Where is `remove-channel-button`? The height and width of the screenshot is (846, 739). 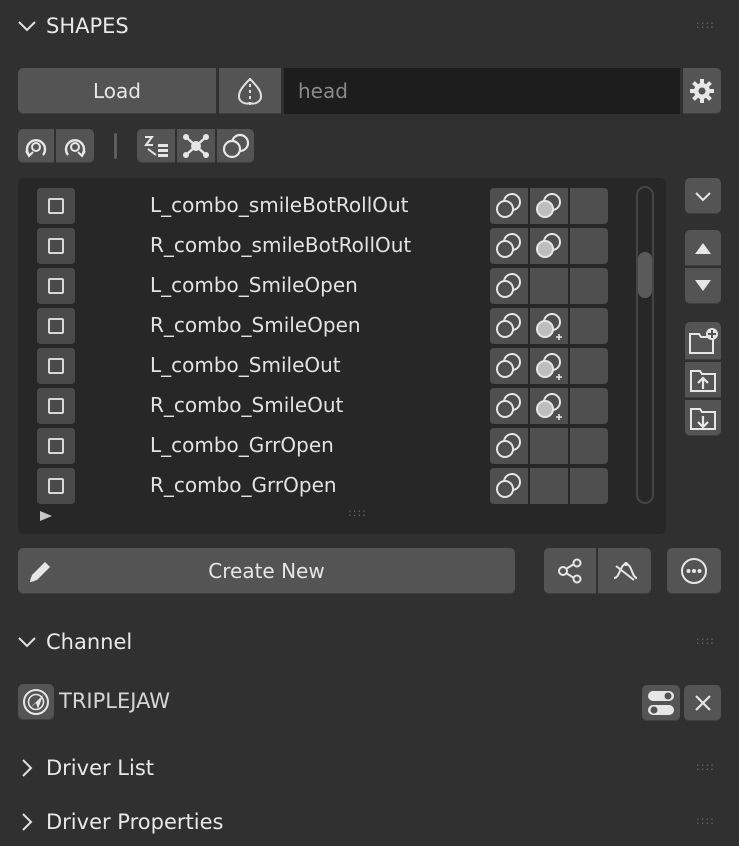 remove-channel-button is located at coordinates (702, 703).